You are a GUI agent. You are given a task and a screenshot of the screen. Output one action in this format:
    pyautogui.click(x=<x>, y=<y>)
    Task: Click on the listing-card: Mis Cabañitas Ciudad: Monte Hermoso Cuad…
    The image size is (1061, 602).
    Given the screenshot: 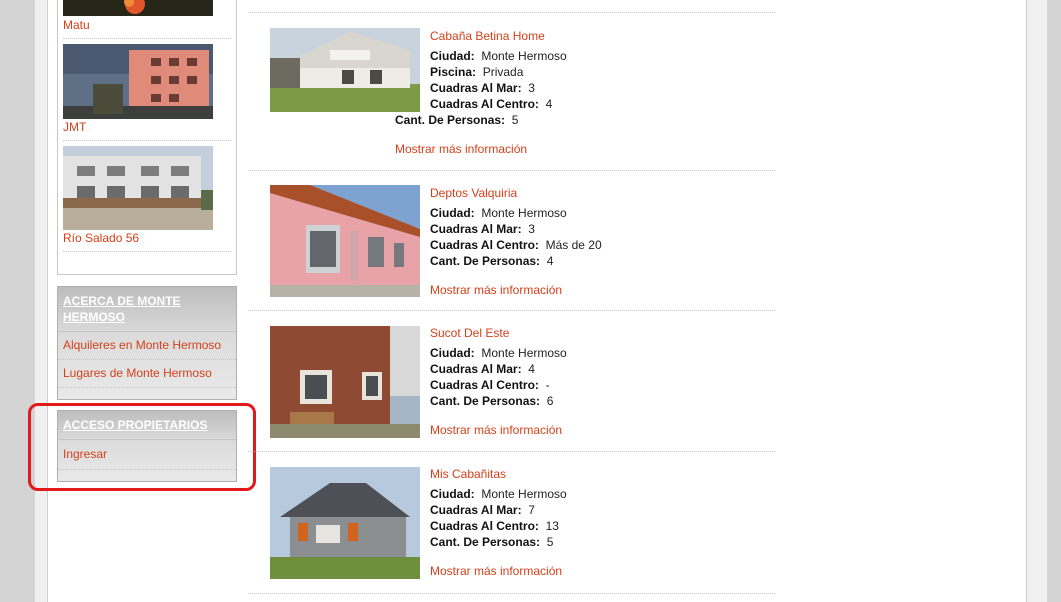 What is the action you would take?
    pyautogui.click(x=511, y=522)
    